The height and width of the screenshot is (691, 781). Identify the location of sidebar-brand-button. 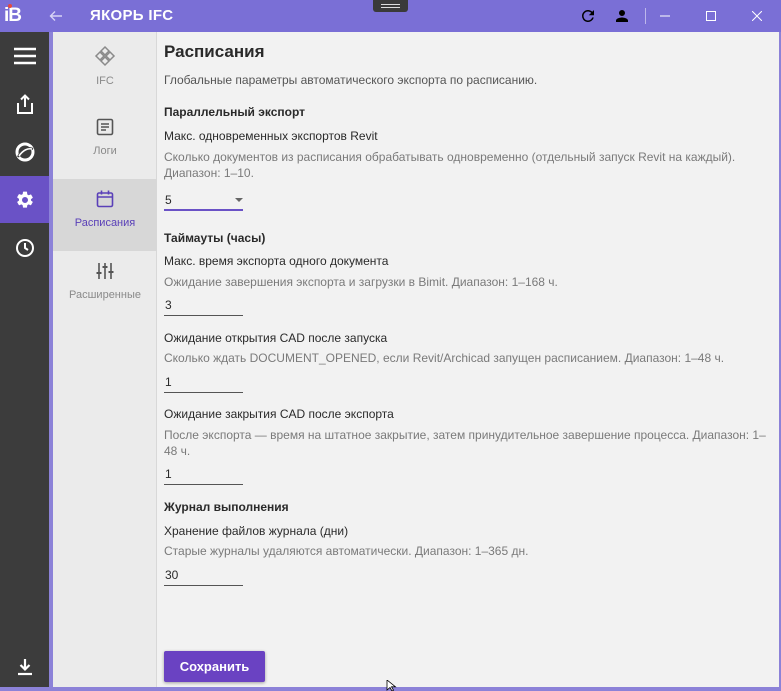
(24, 151).